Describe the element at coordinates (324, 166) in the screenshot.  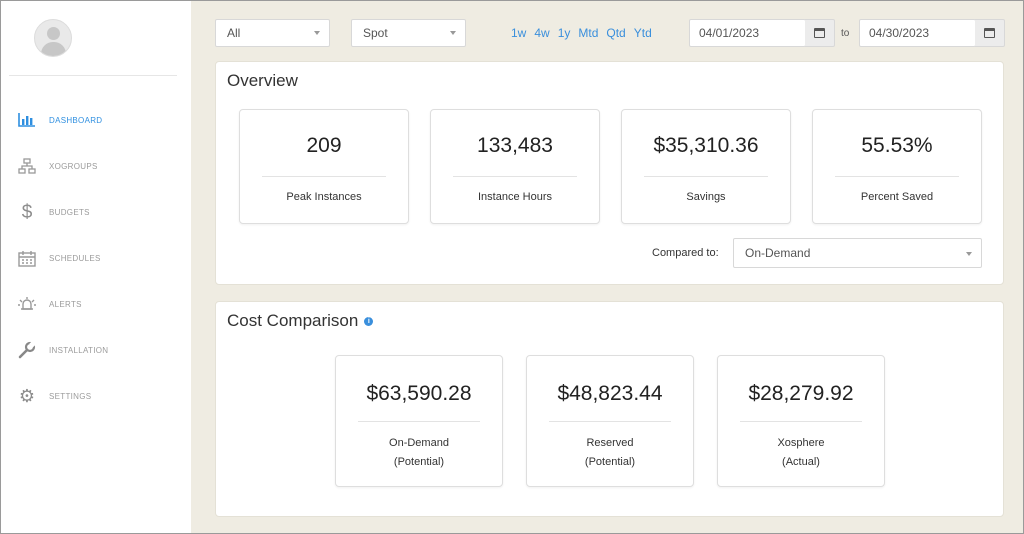
I see `overview-card-peak-instances: 209 Peak Instances` at that location.